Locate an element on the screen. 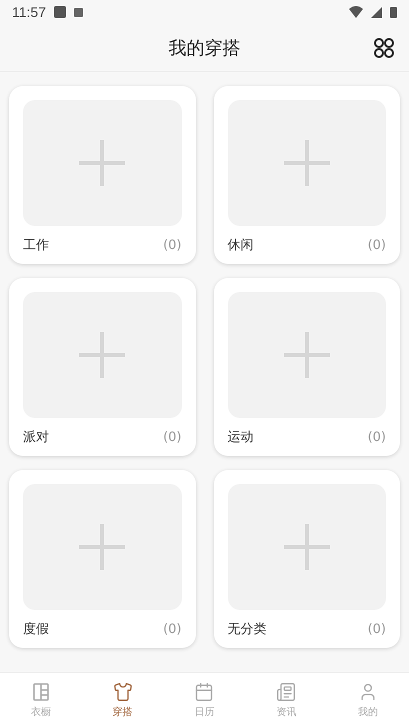  outfit-card: 休闲 (0) is located at coordinates (307, 175).